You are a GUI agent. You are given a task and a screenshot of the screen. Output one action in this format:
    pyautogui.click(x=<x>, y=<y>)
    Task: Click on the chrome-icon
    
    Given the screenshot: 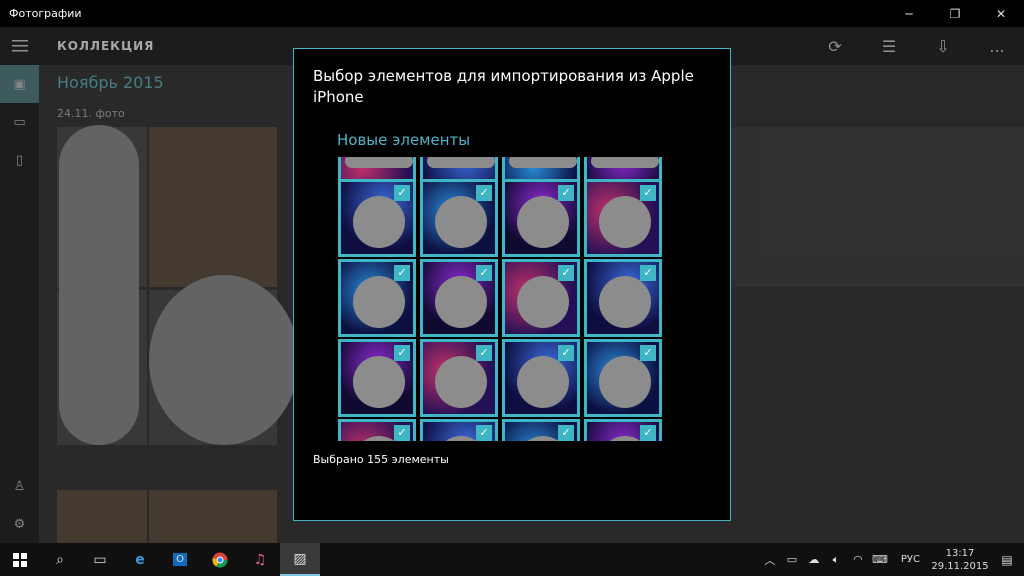 What is the action you would take?
    pyautogui.click(x=220, y=560)
    